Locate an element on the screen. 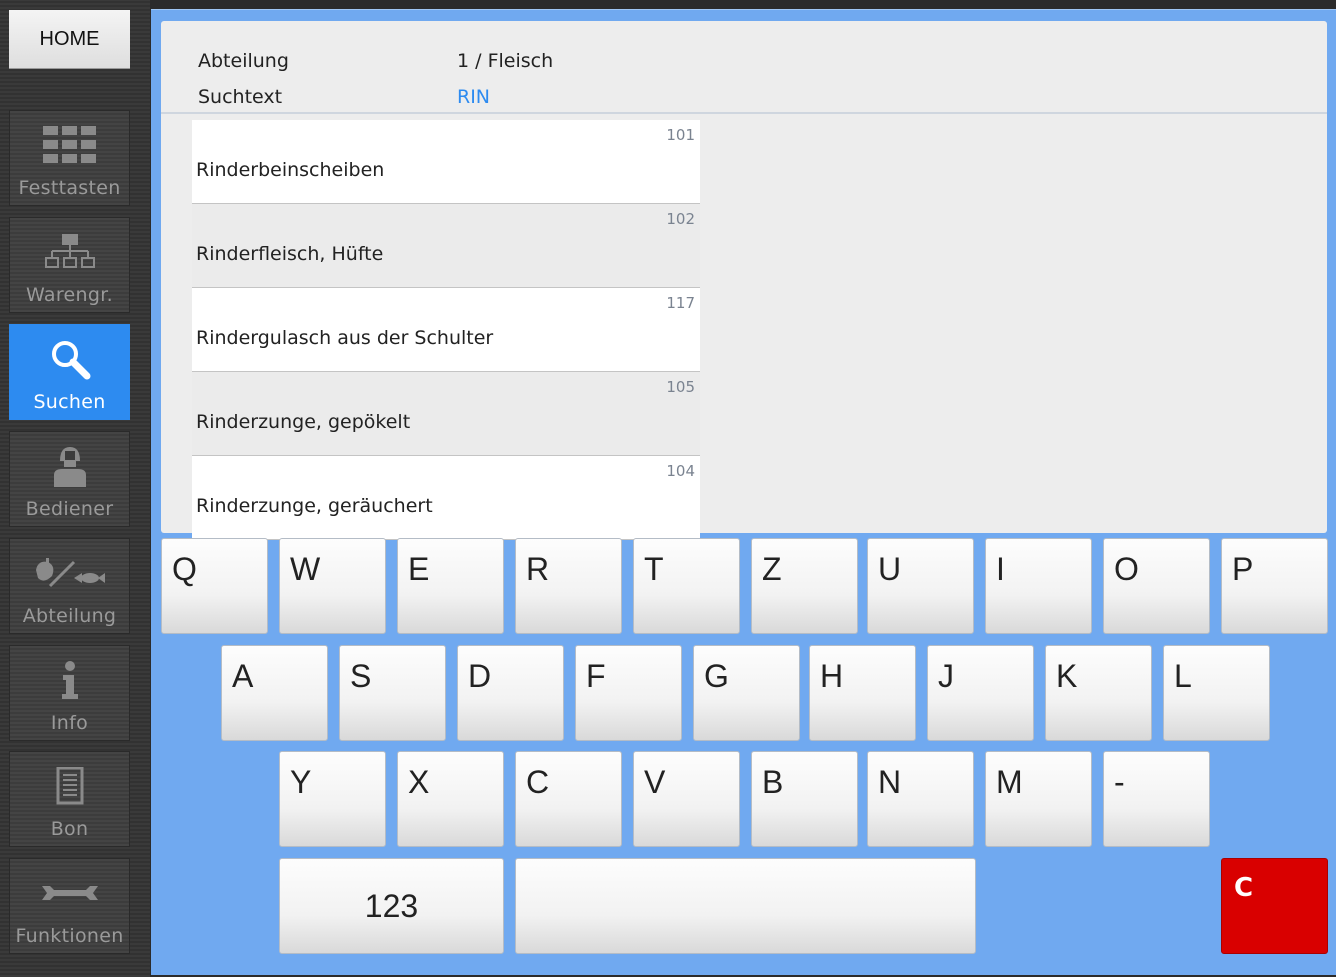 Image resolution: width=1336 pixels, height=977 pixels. result-item: 104 Rinderzunge, geräuchert is located at coordinates (446, 498).